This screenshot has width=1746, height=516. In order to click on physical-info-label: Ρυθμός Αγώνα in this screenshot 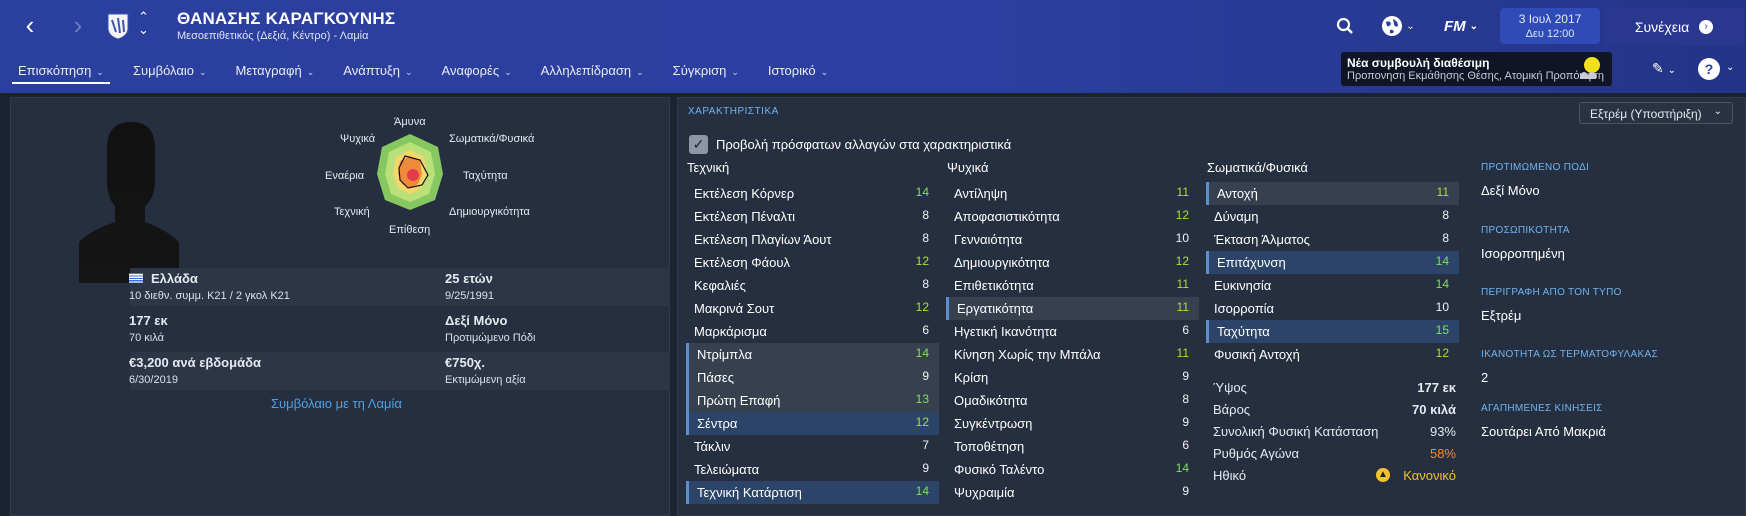, I will do `click(1256, 453)`.